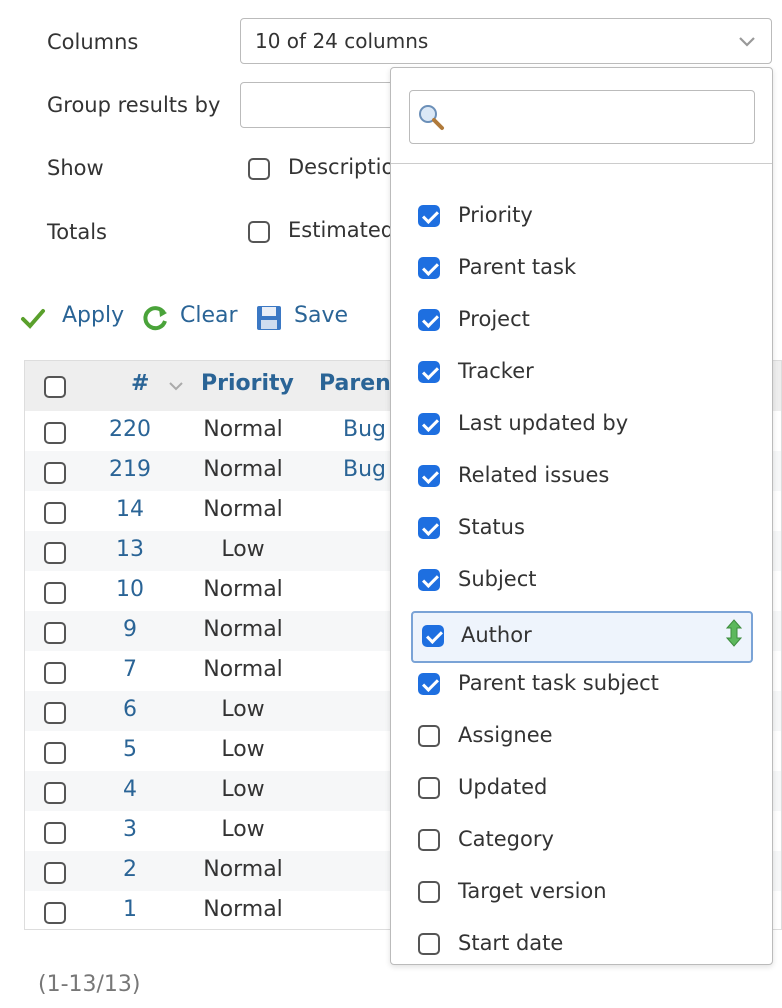  Describe the element at coordinates (33, 319) in the screenshot. I see `checkmark-icon` at that location.